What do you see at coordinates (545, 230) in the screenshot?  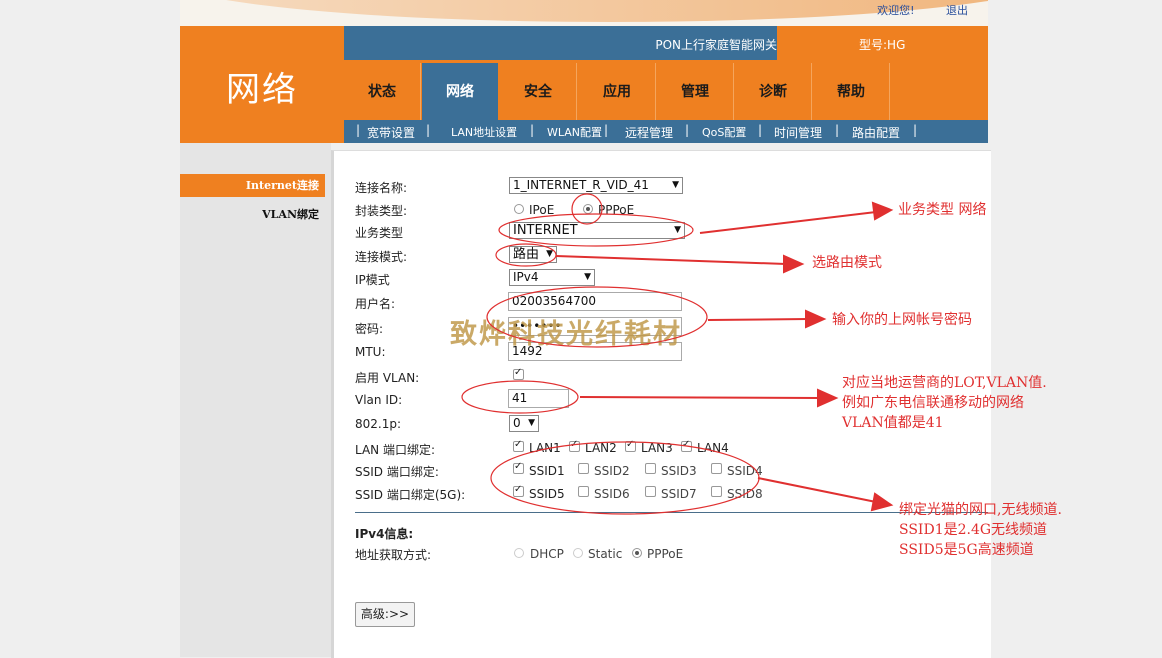 I see `service-type-value: INTERNET` at bounding box center [545, 230].